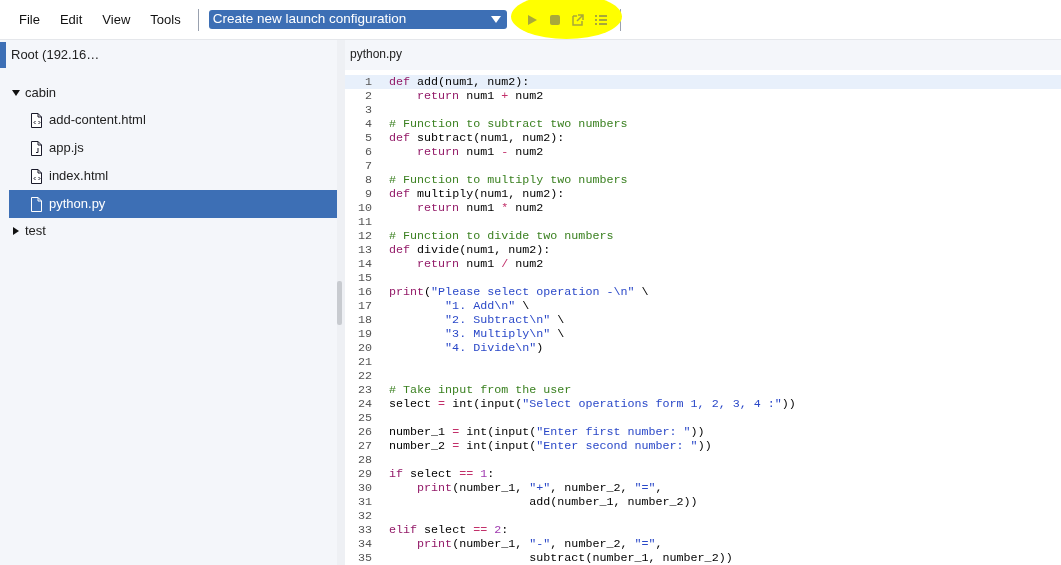 Image resolution: width=1061 pixels, height=565 pixels. What do you see at coordinates (539, 544) in the screenshot?
I see `code-line: print(number_1, "-", number_2, "=",` at bounding box center [539, 544].